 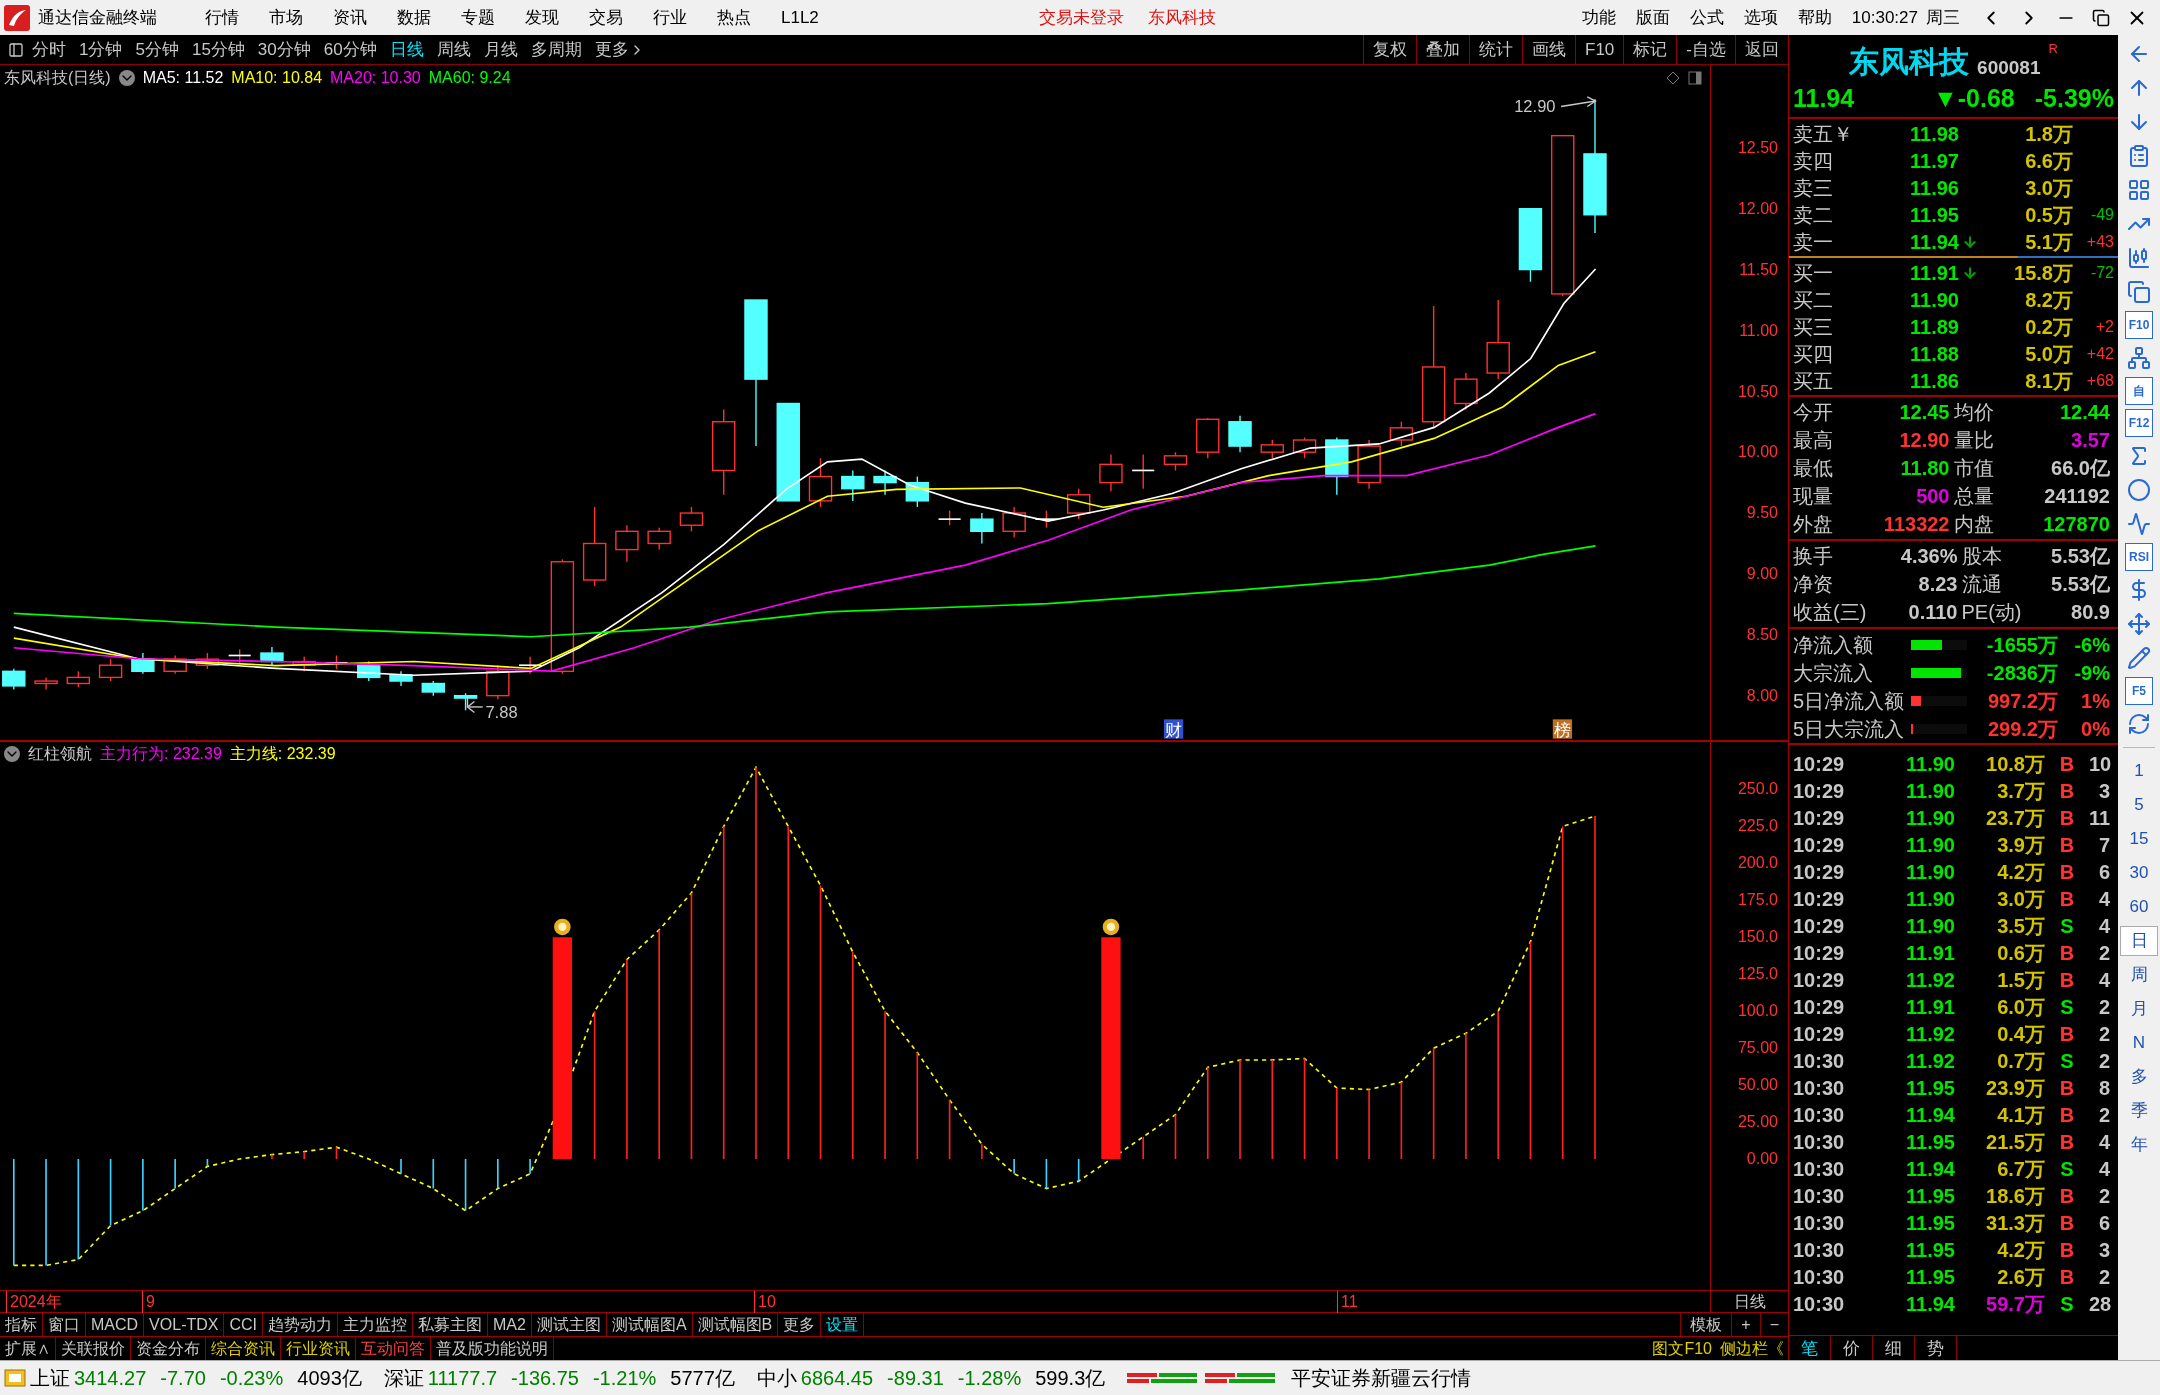 I want to click on indicator-tab: 私募主图, so click(x=450, y=1324).